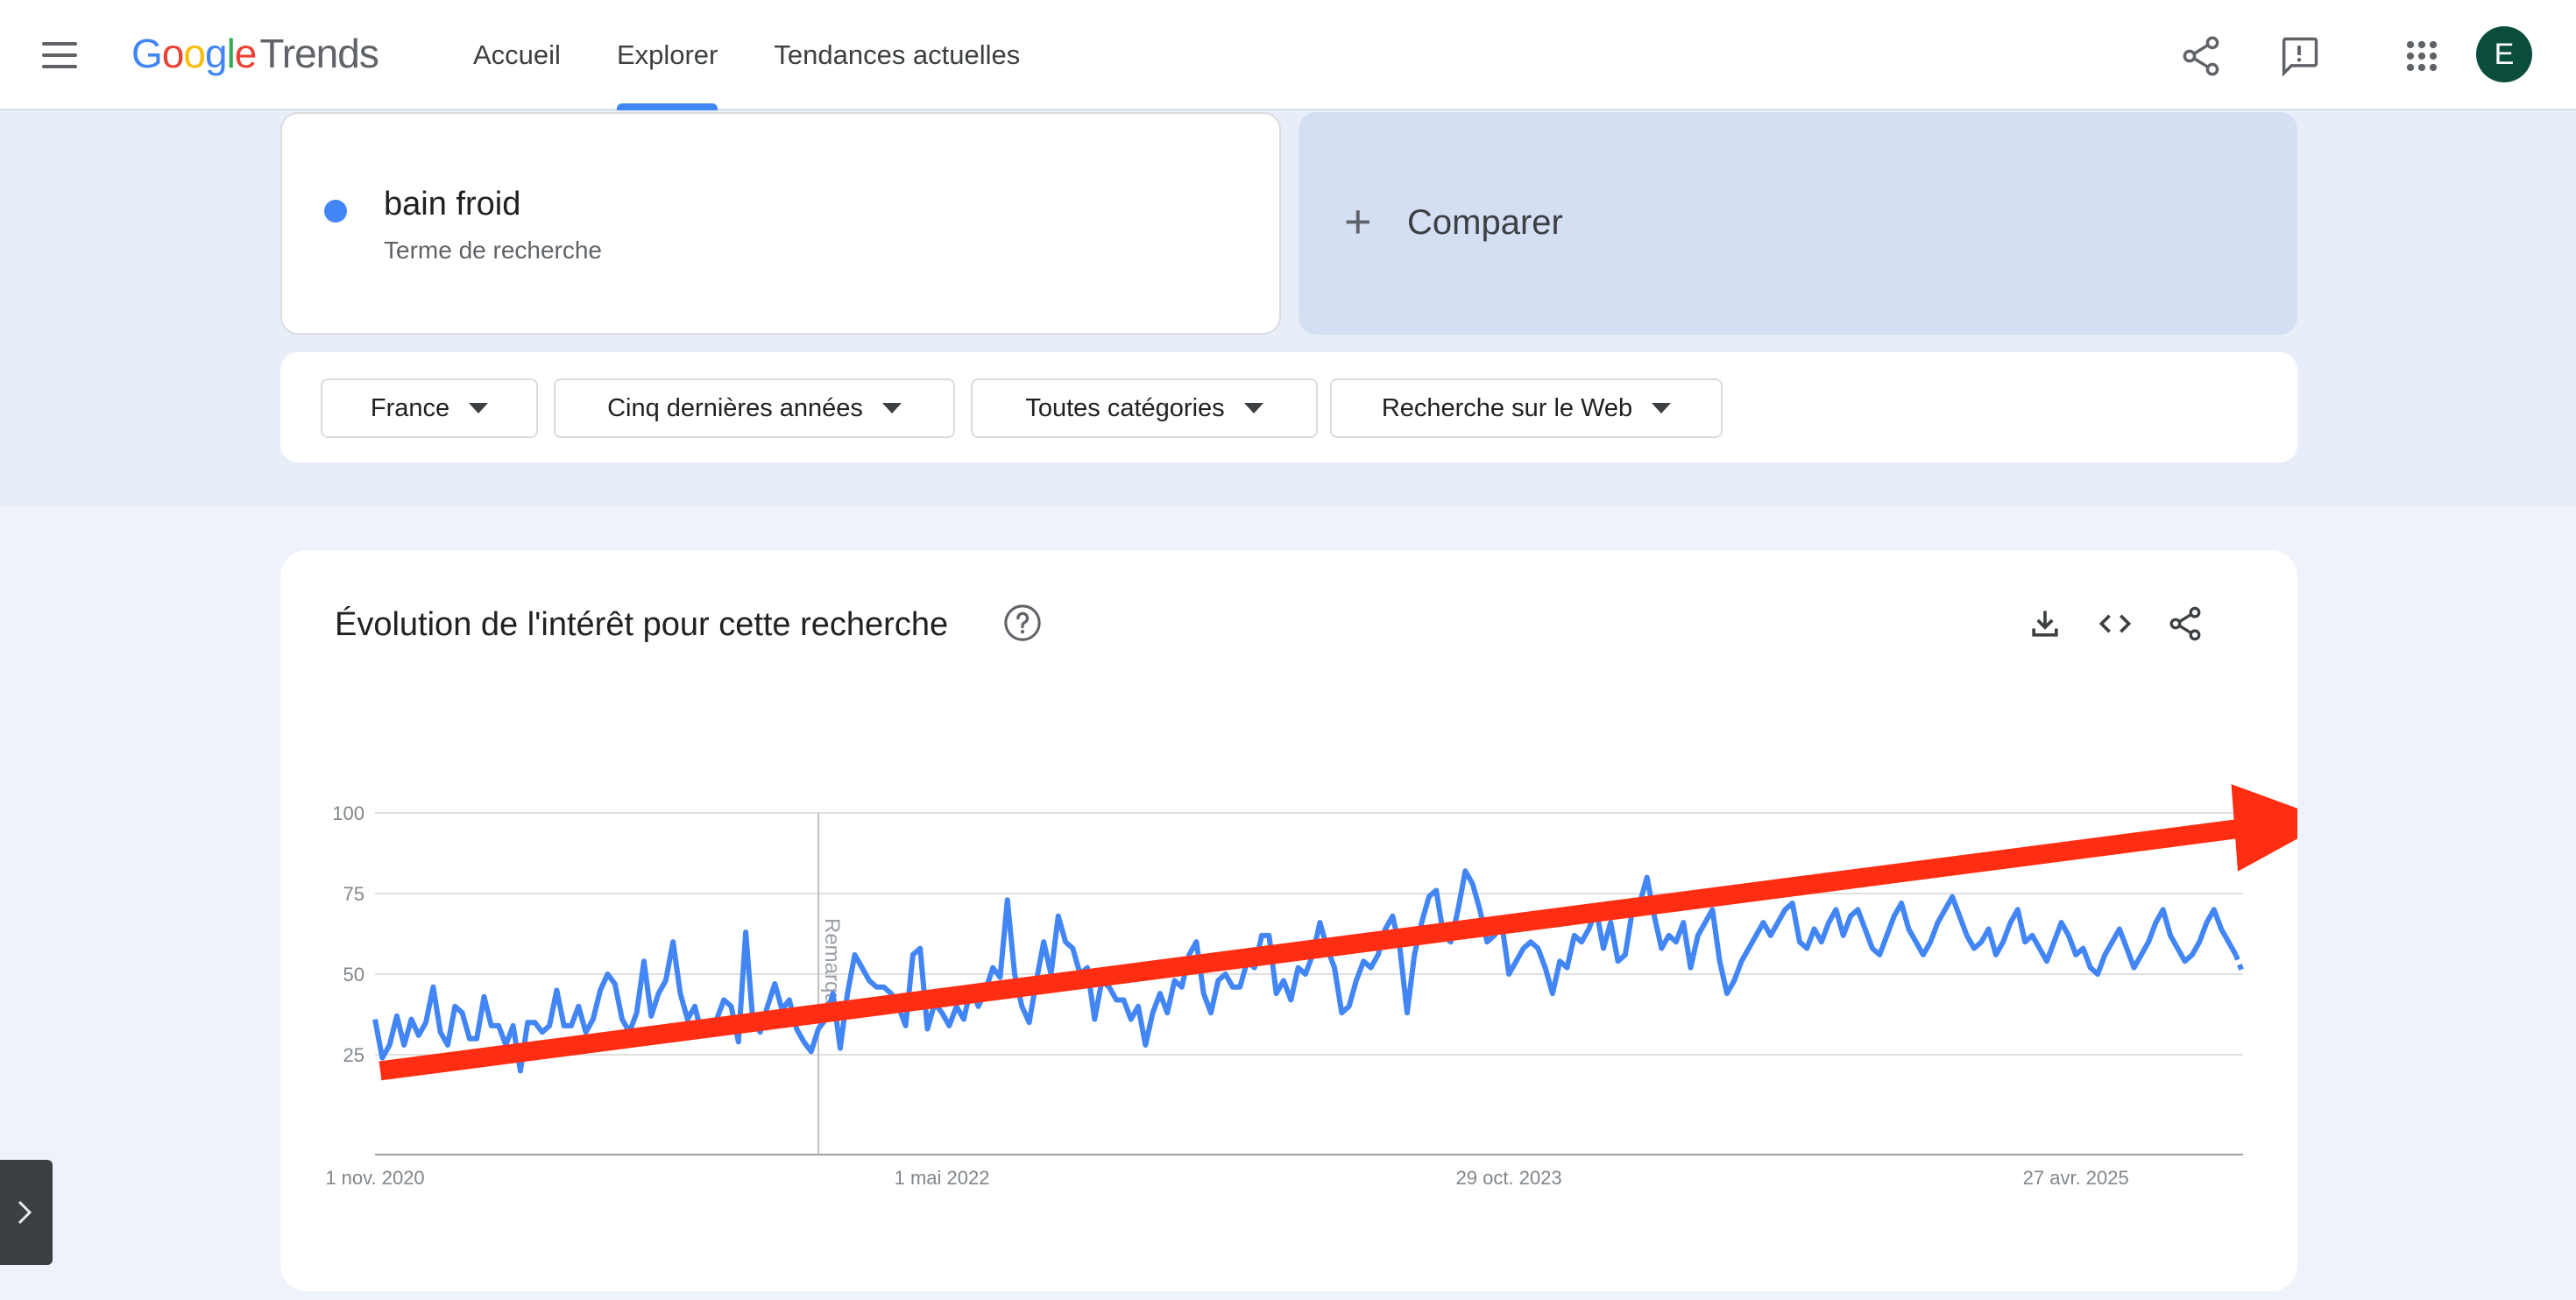  Describe the element at coordinates (897, 55) in the screenshot. I see `nav-item: Tendances actuelles` at that location.